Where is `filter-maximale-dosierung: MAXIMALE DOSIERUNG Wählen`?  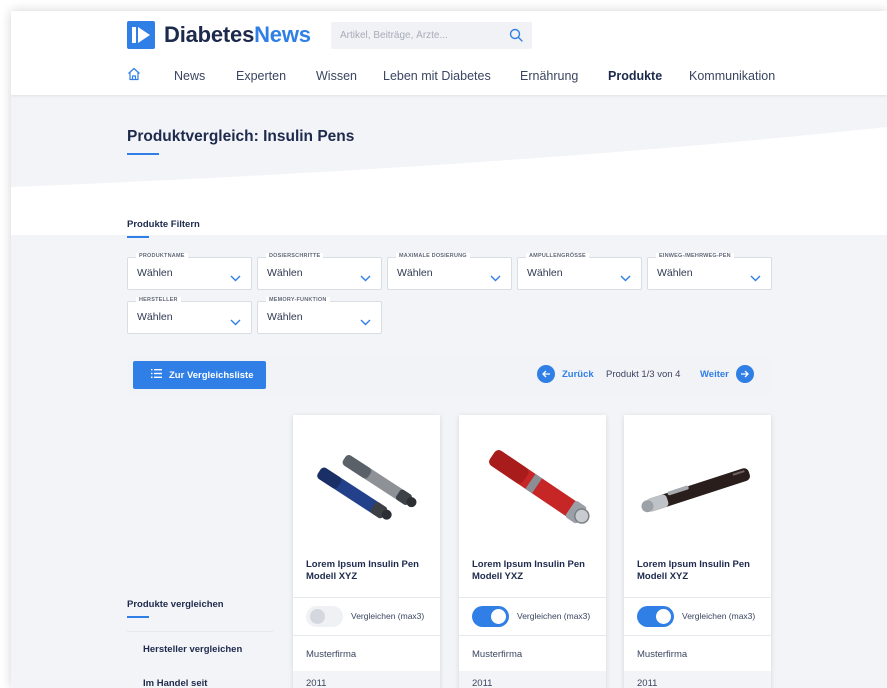 filter-maximale-dosierung: MAXIMALE DOSIERUNG Wählen is located at coordinates (449, 271).